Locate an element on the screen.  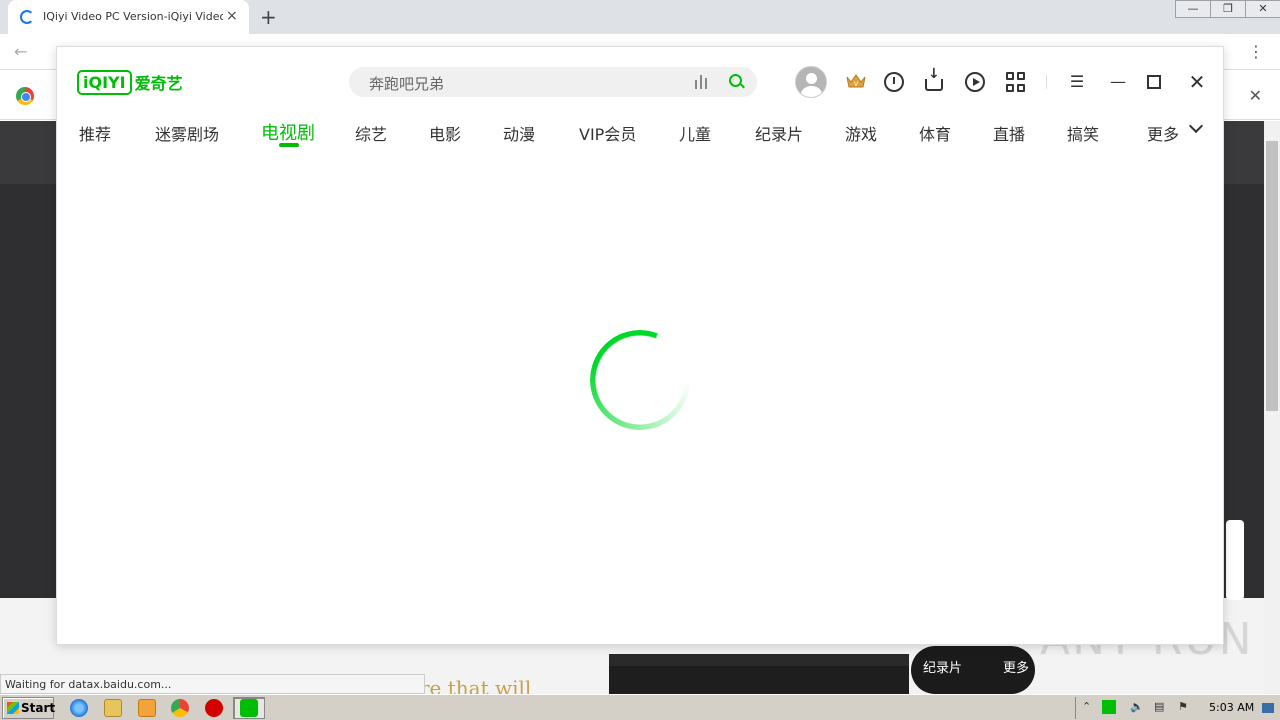
nav-item-kids: 儿童 is located at coordinates (695, 133).